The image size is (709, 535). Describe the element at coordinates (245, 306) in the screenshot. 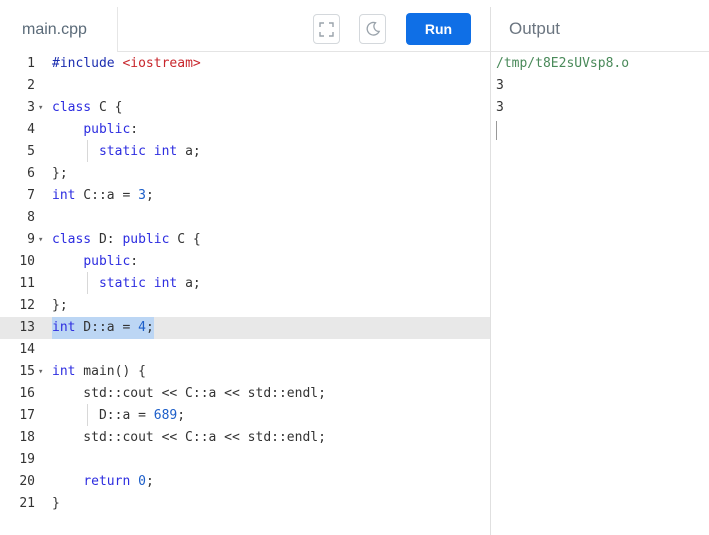

I see `code-line: 12};` at that location.